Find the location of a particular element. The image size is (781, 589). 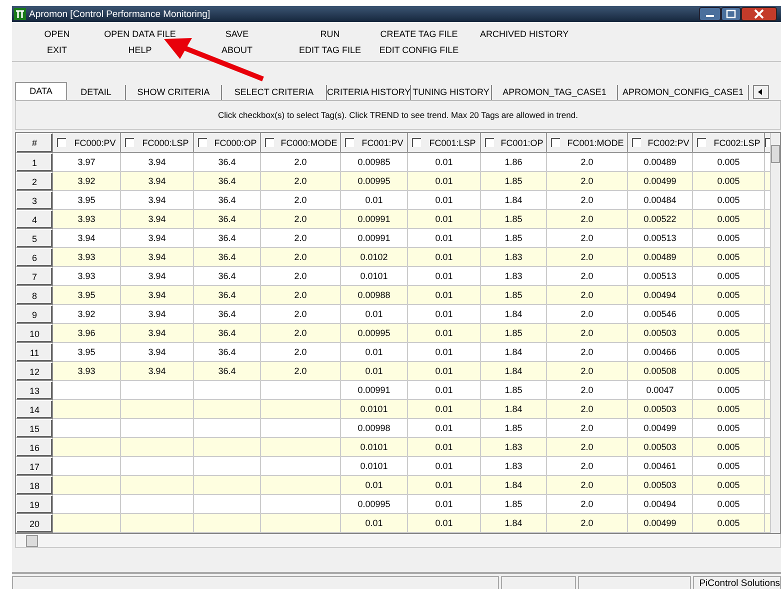

row-number: 3 is located at coordinates (34, 200).